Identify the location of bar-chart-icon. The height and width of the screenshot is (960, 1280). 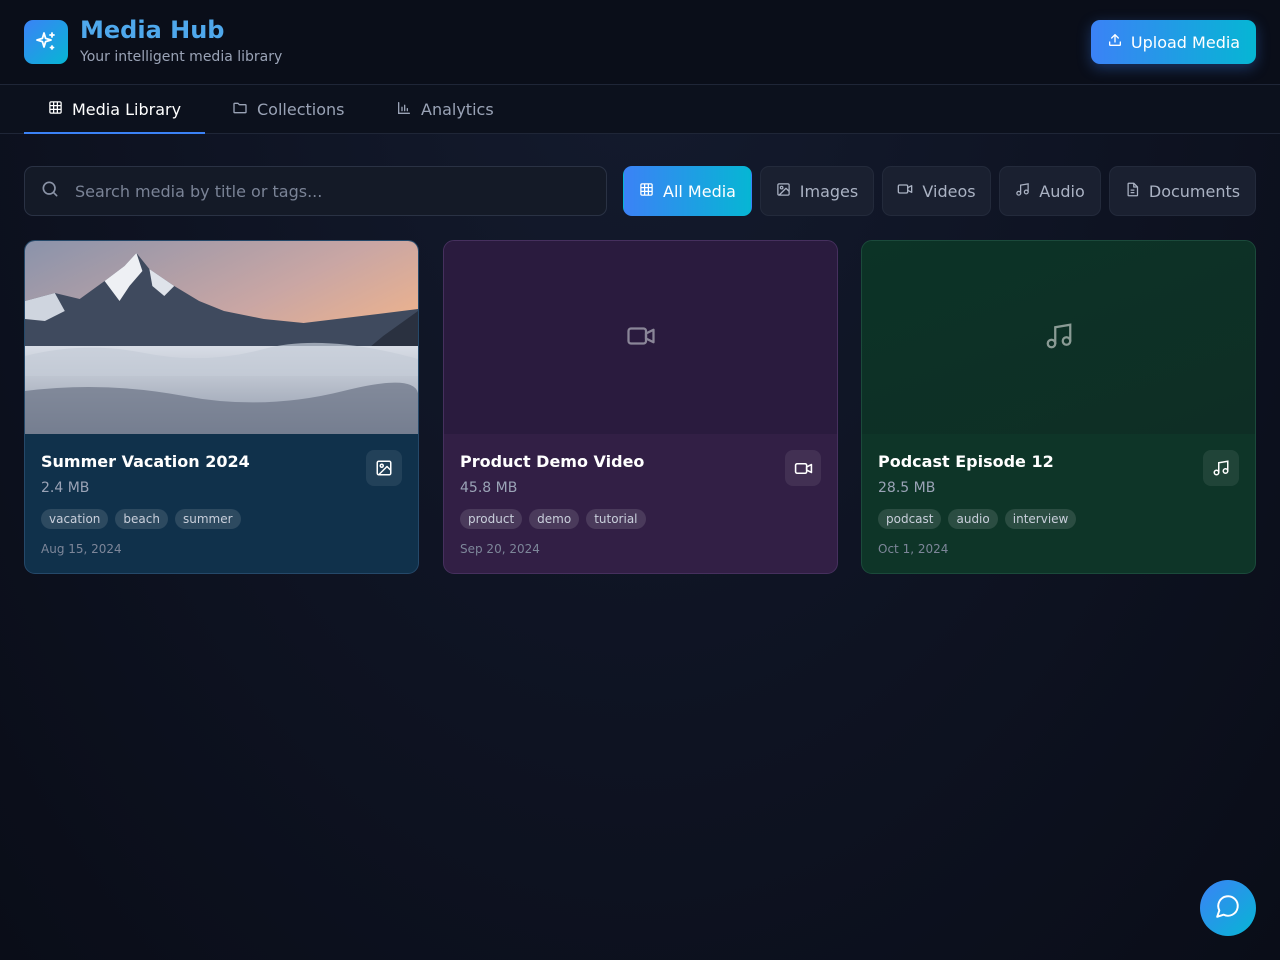
(404, 110).